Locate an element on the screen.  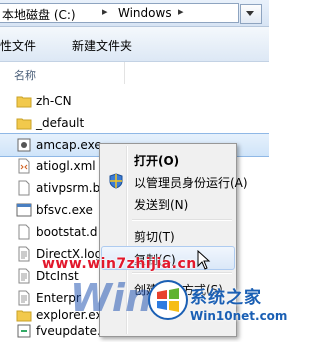
windows-logo-icon is located at coordinates (168, 300).